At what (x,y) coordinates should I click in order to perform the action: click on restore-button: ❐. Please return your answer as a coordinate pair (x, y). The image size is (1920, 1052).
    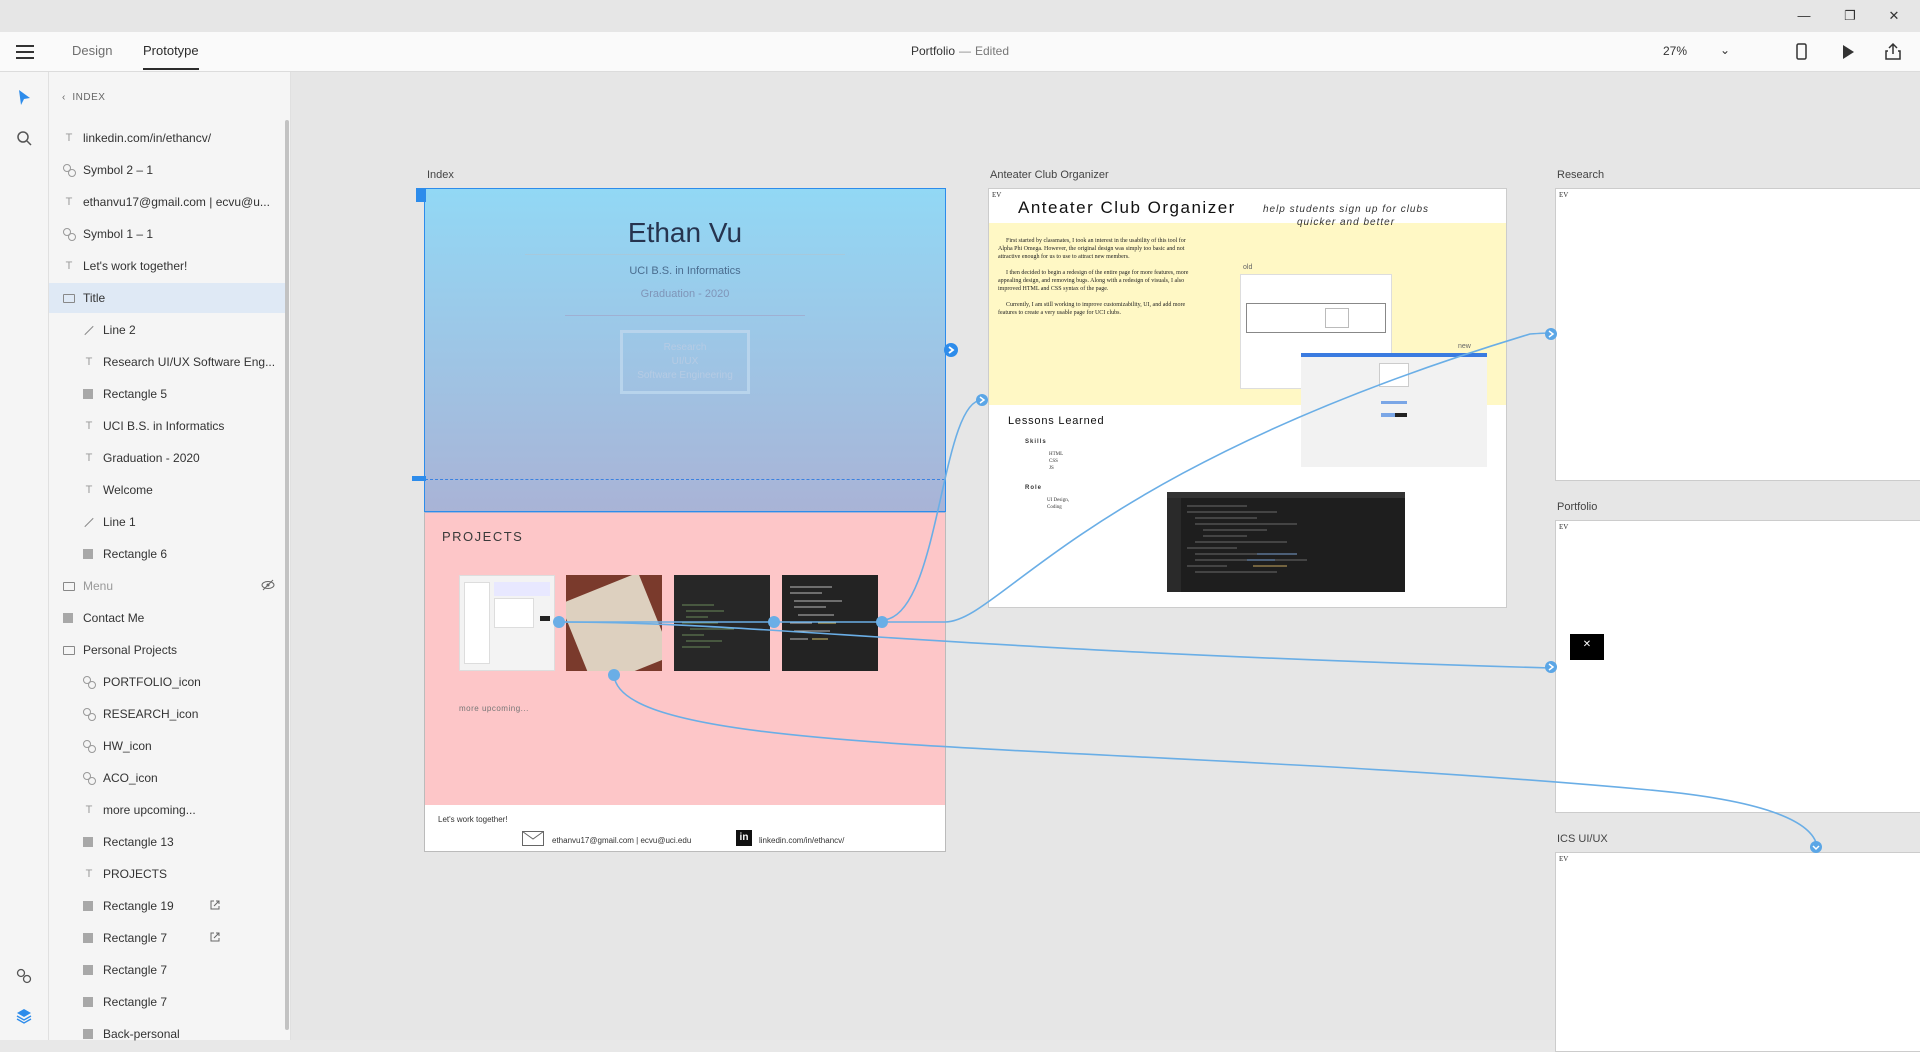
    Looking at the image, I should click on (1850, 16).